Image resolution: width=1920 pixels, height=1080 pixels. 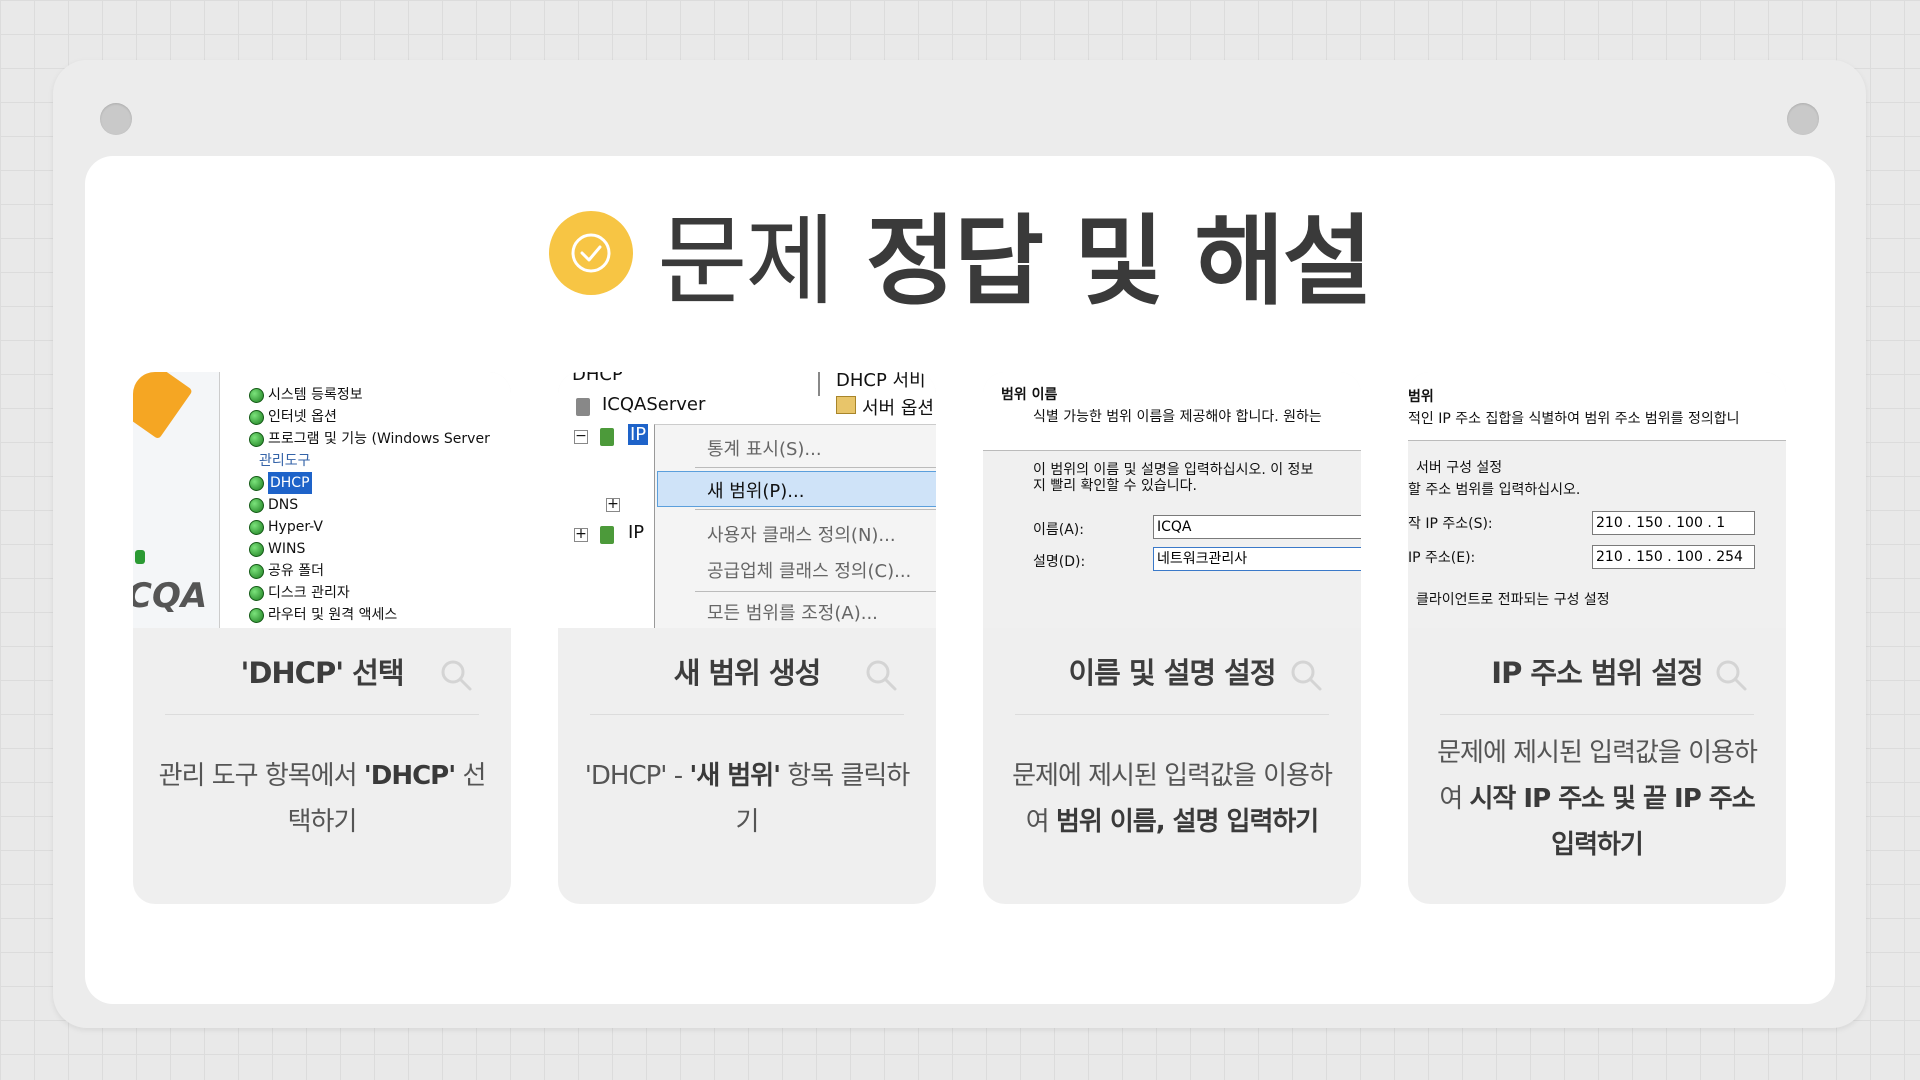 I want to click on group-label: 관리도구, so click(x=285, y=461).